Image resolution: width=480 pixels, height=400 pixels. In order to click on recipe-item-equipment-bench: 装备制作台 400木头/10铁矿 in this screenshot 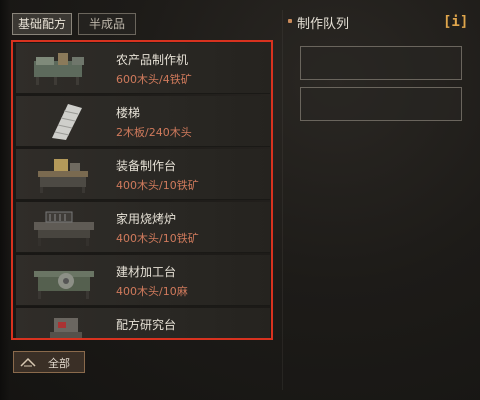, I will do `click(143, 174)`.